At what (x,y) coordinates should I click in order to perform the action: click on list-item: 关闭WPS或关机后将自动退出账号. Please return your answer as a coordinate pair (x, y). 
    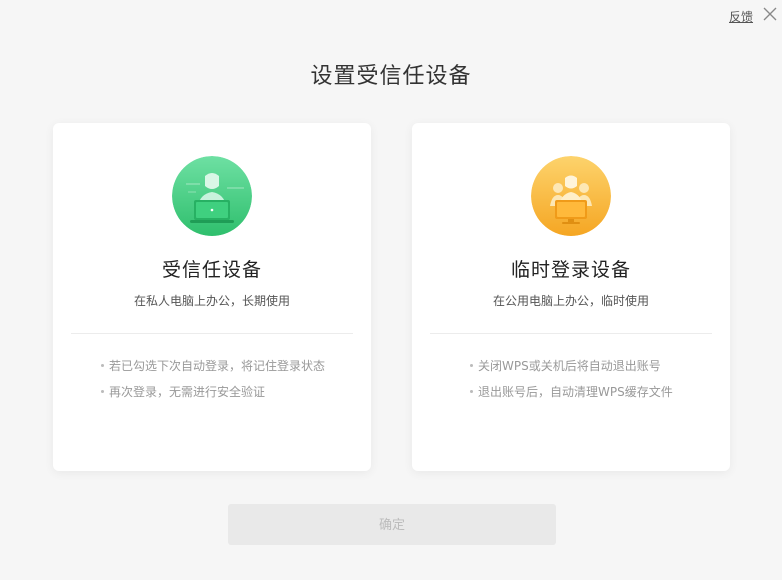
    Looking at the image, I should click on (571, 366).